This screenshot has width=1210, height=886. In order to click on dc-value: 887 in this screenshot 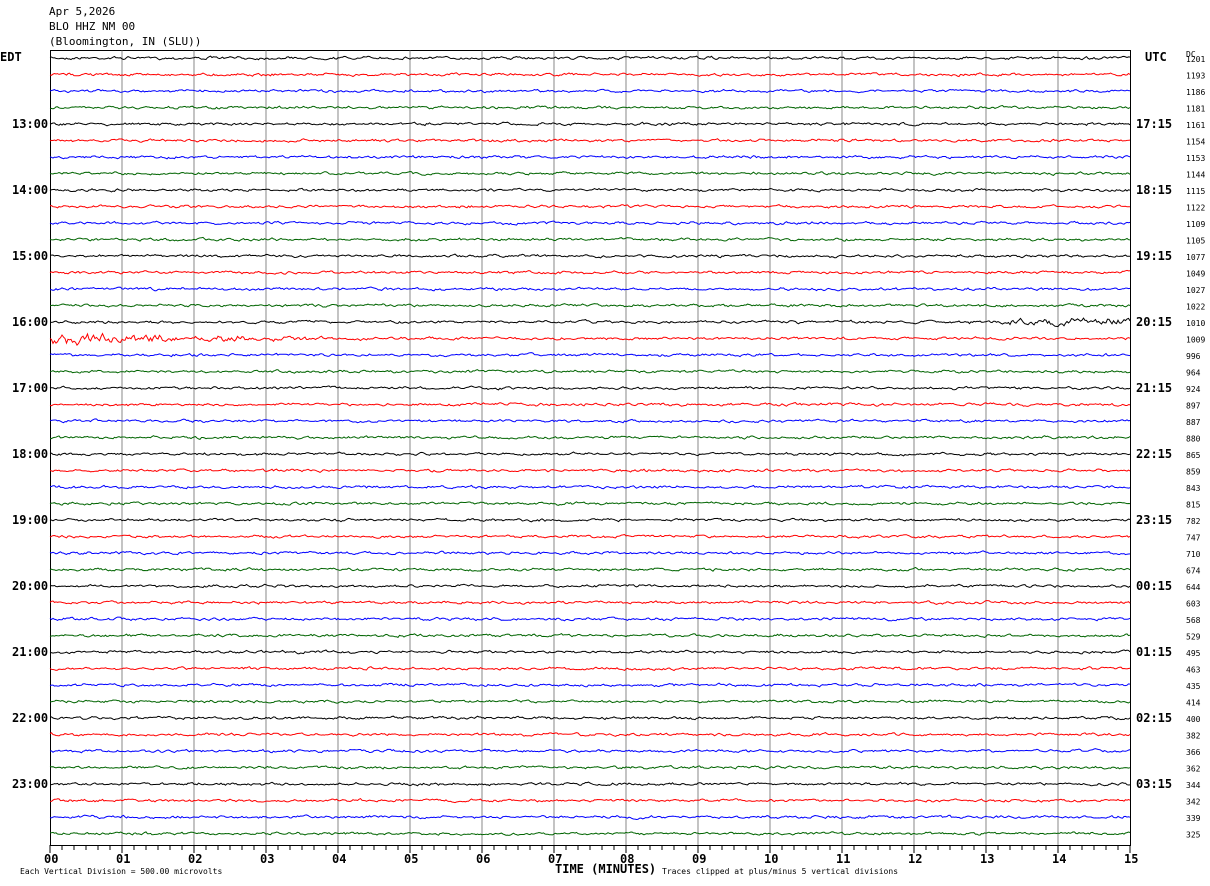, I will do `click(1193, 422)`.